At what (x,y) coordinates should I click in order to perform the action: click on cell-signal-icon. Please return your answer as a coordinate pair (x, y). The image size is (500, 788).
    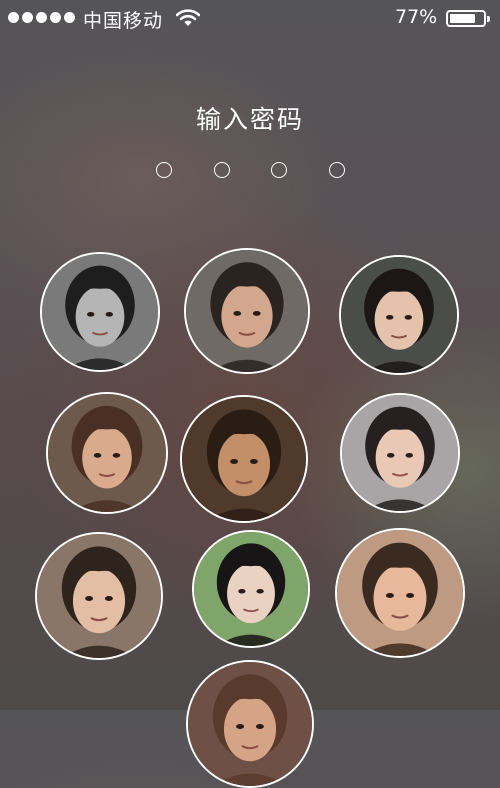
    Looking at the image, I should click on (41, 17).